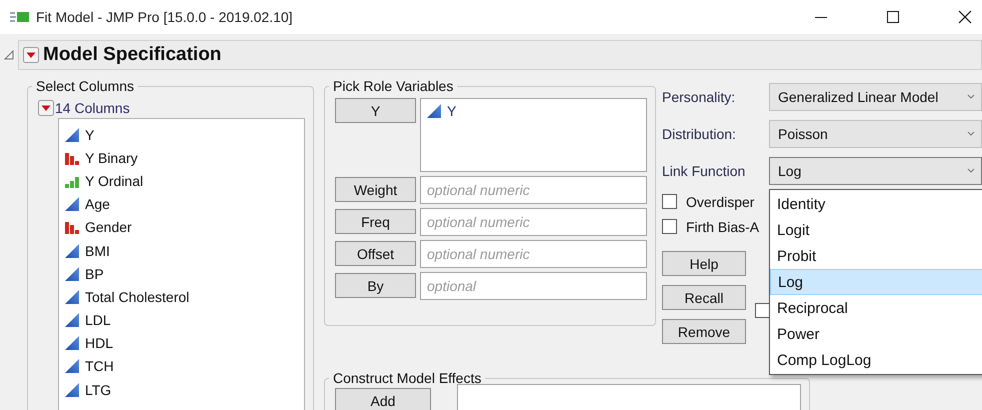  What do you see at coordinates (699, 96) in the screenshot?
I see `setting-label: Personality:` at bounding box center [699, 96].